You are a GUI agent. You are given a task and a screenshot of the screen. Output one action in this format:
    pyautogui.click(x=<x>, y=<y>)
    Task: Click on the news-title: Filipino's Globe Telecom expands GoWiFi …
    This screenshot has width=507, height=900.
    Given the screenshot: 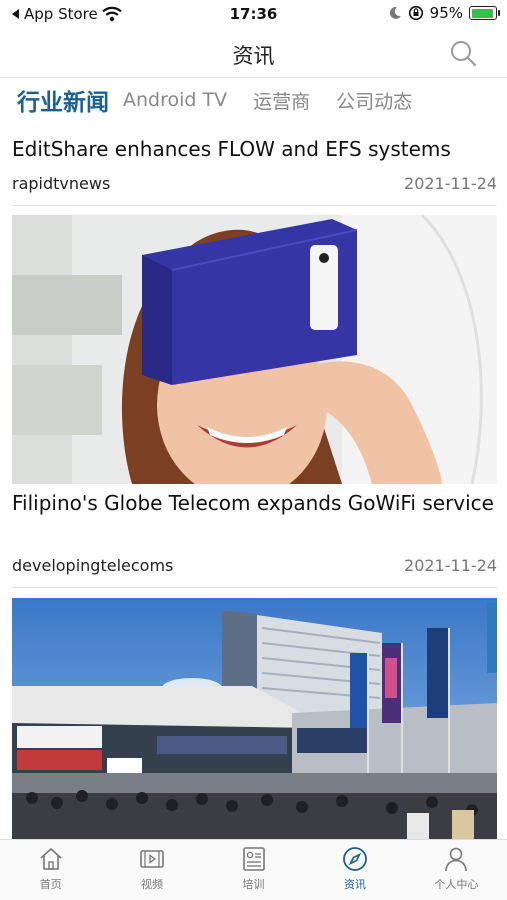 What is the action you would take?
    pyautogui.click(x=256, y=503)
    